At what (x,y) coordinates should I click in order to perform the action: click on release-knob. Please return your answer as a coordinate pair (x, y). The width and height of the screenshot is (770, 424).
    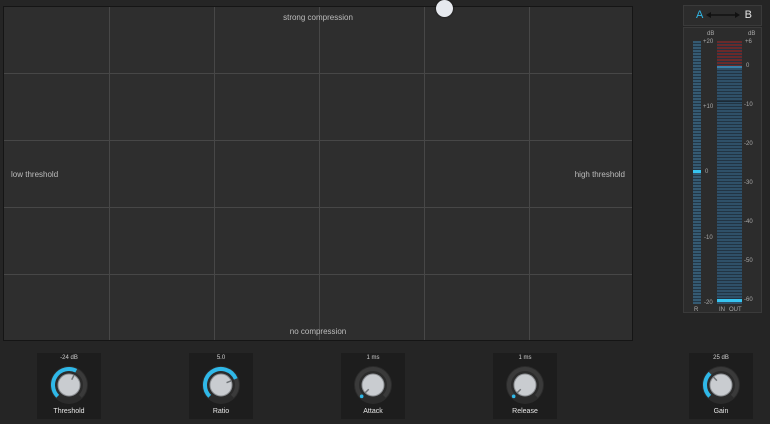
    Looking at the image, I should click on (525, 385).